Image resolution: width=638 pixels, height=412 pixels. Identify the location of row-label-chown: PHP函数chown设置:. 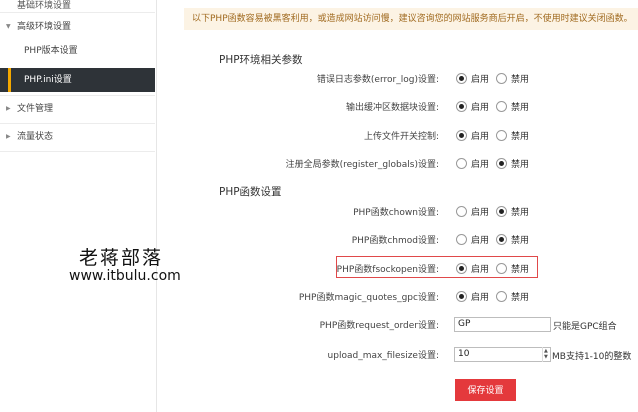
(396, 213).